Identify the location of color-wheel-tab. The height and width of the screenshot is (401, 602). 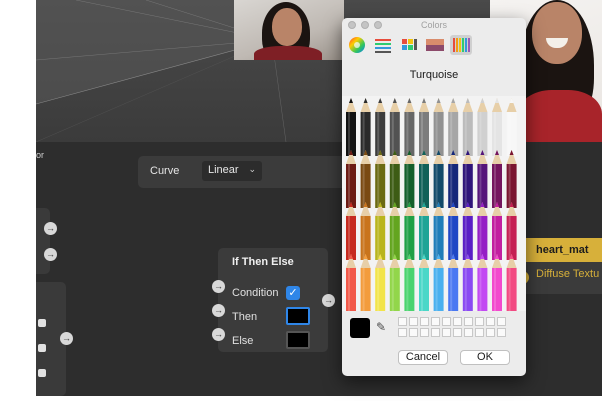
(357, 45).